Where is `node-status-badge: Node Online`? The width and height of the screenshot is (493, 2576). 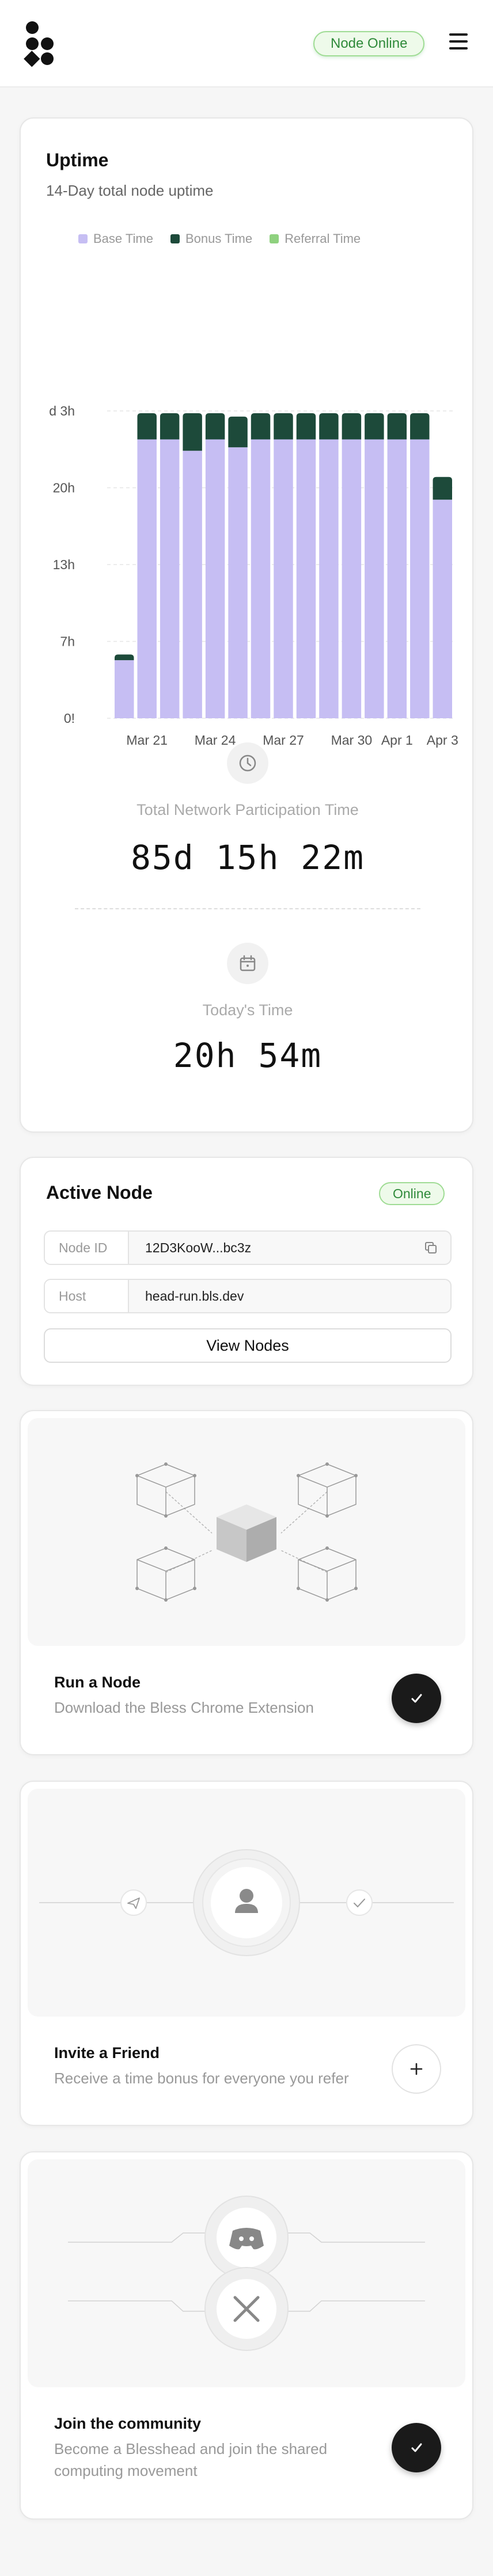 node-status-badge: Node Online is located at coordinates (369, 43).